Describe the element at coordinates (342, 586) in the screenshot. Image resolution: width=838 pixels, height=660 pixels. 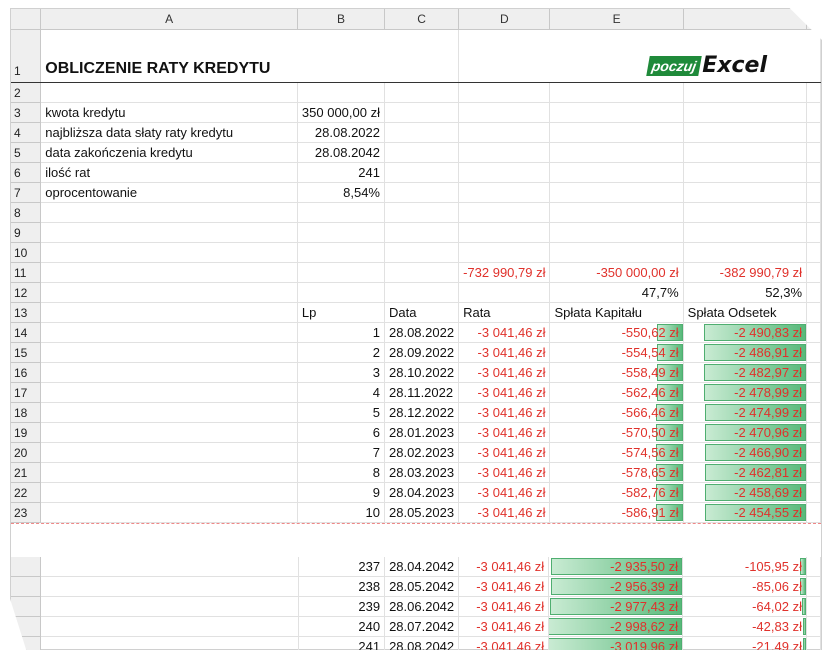
I see `lp-cell: 238` at that location.